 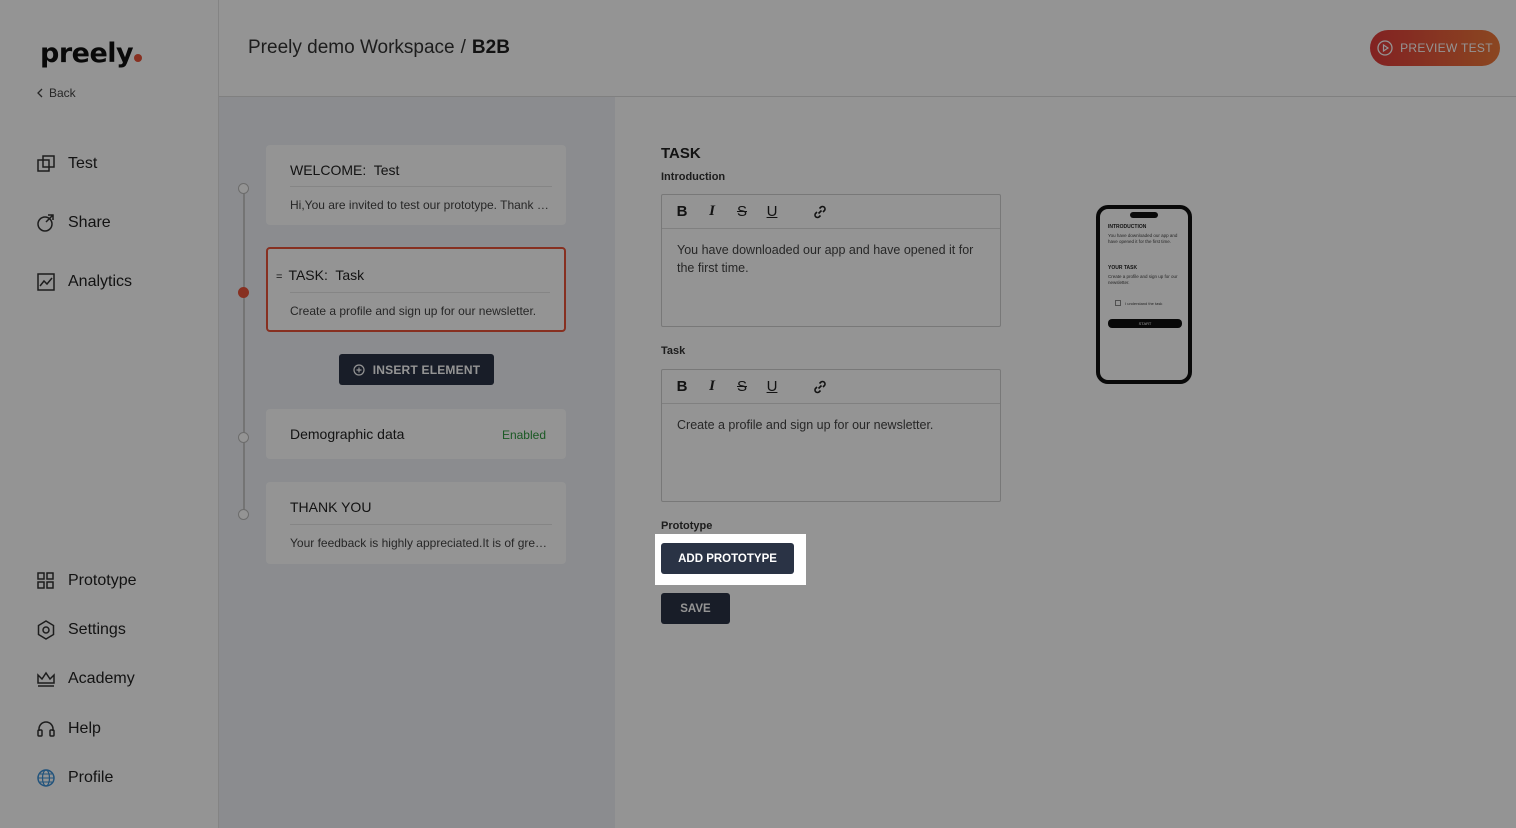 What do you see at coordinates (83, 163) in the screenshot?
I see `sidebar-item-label: Test` at bounding box center [83, 163].